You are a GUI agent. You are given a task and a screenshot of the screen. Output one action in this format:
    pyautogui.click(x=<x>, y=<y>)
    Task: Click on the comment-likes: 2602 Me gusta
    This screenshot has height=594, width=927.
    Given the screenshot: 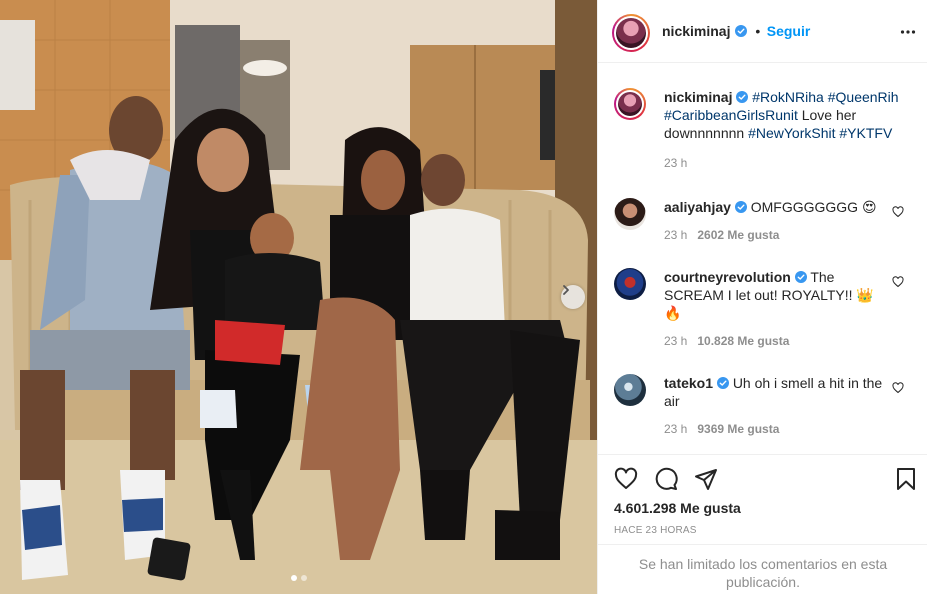 What is the action you would take?
    pyautogui.click(x=738, y=235)
    